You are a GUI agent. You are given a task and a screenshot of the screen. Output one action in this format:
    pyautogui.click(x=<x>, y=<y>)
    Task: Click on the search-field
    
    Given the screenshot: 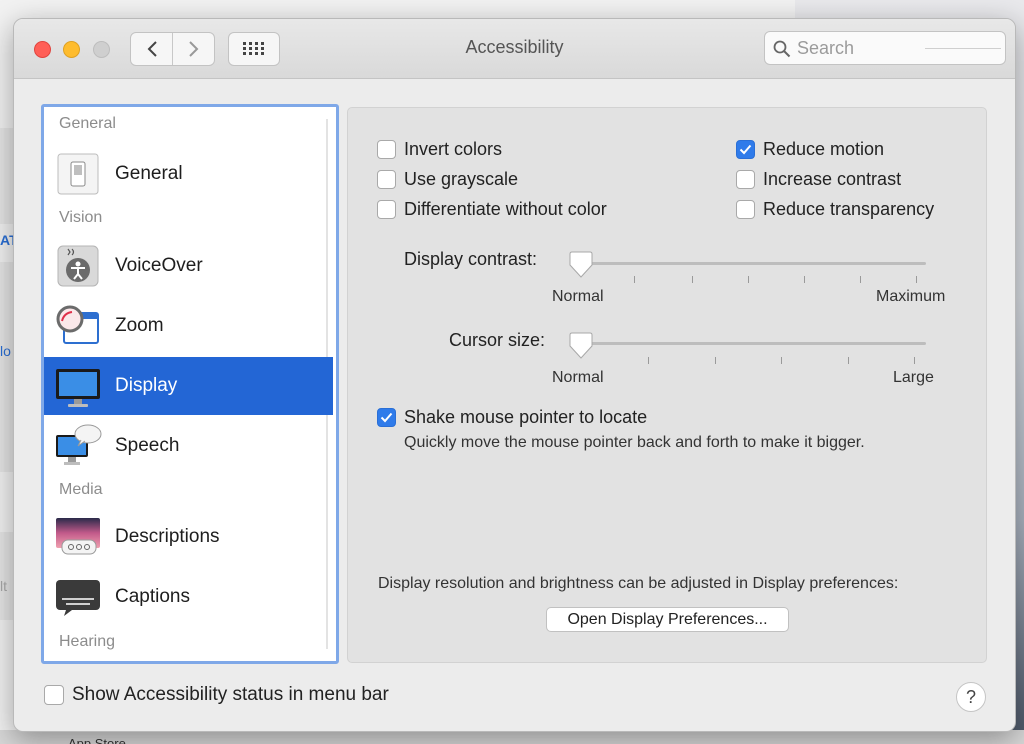 What is the action you would take?
    pyautogui.click(x=885, y=48)
    